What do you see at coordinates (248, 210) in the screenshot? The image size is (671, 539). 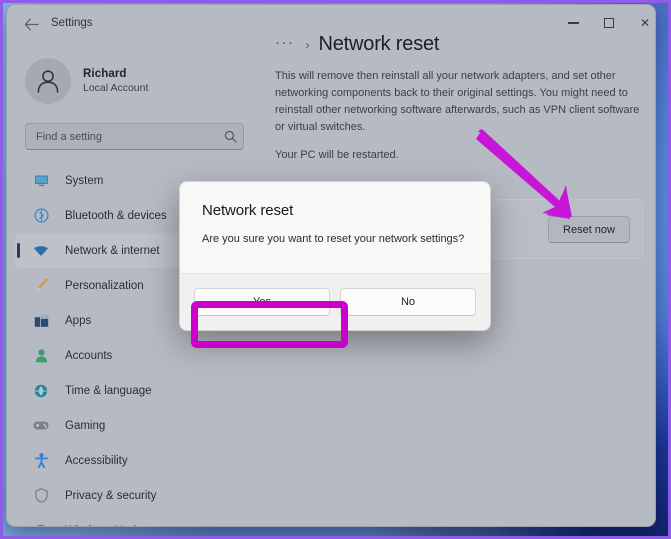 I see `dialog-title: Network reset` at bounding box center [248, 210].